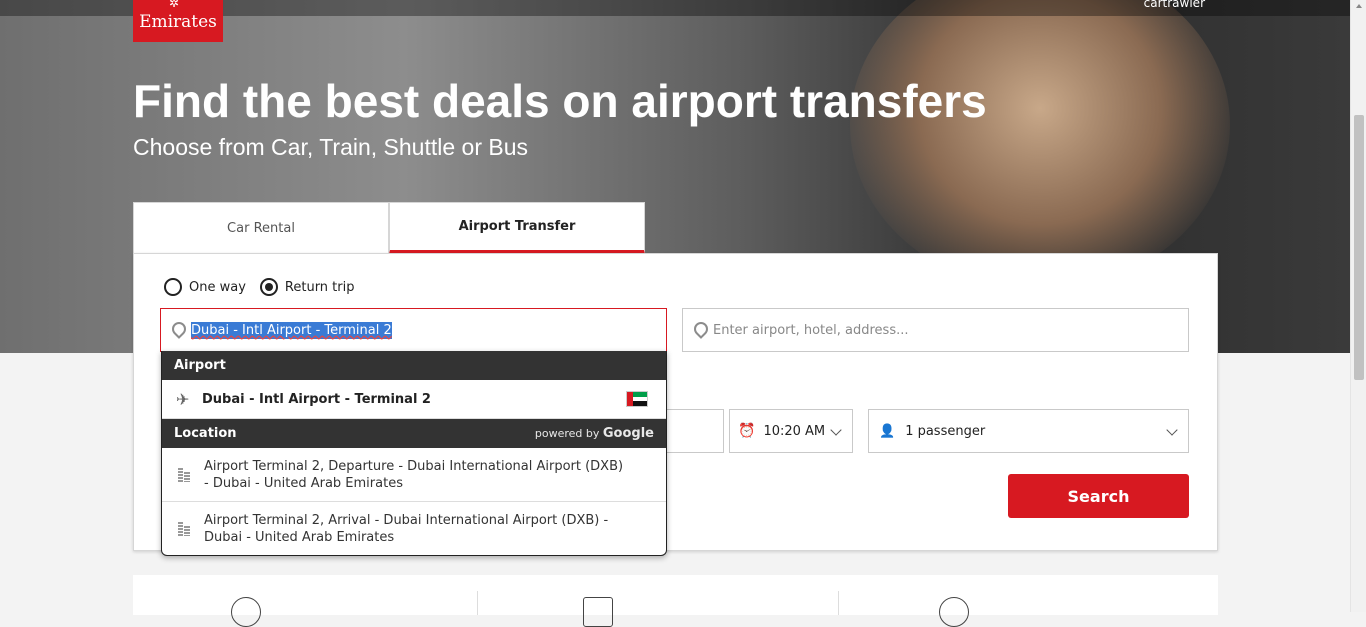 This screenshot has height=627, width=1366. Describe the element at coordinates (560, 101) in the screenshot. I see `page-title: Find the best deals on airport transfers` at that location.